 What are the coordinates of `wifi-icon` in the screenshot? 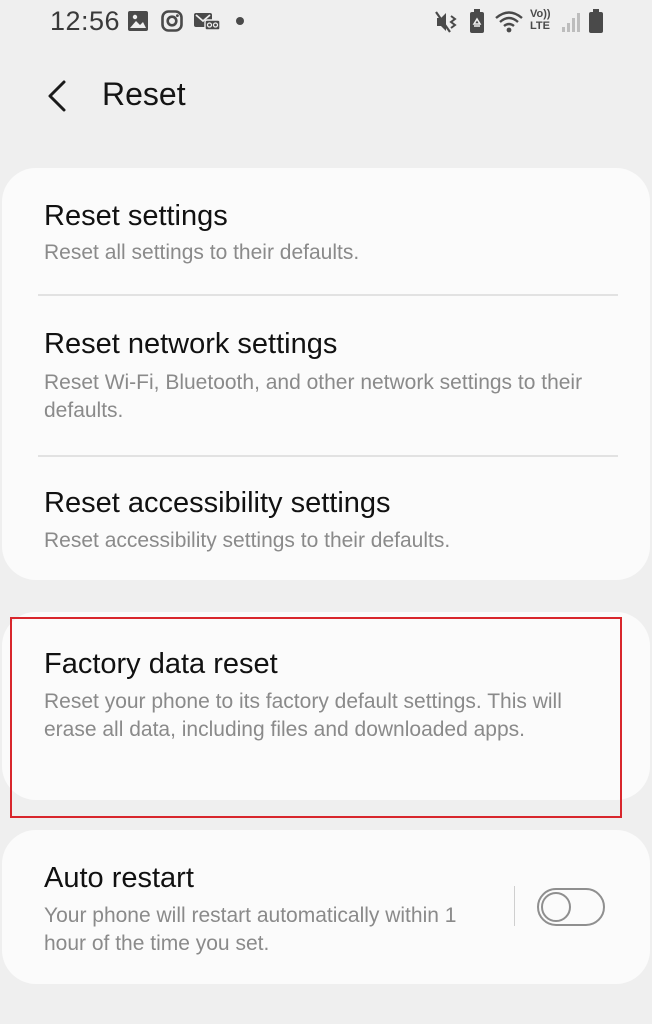 It's located at (509, 22).